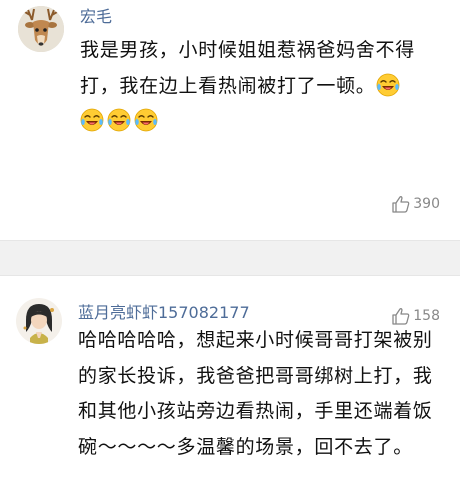  I want to click on girl-avatar-icon, so click(39, 321).